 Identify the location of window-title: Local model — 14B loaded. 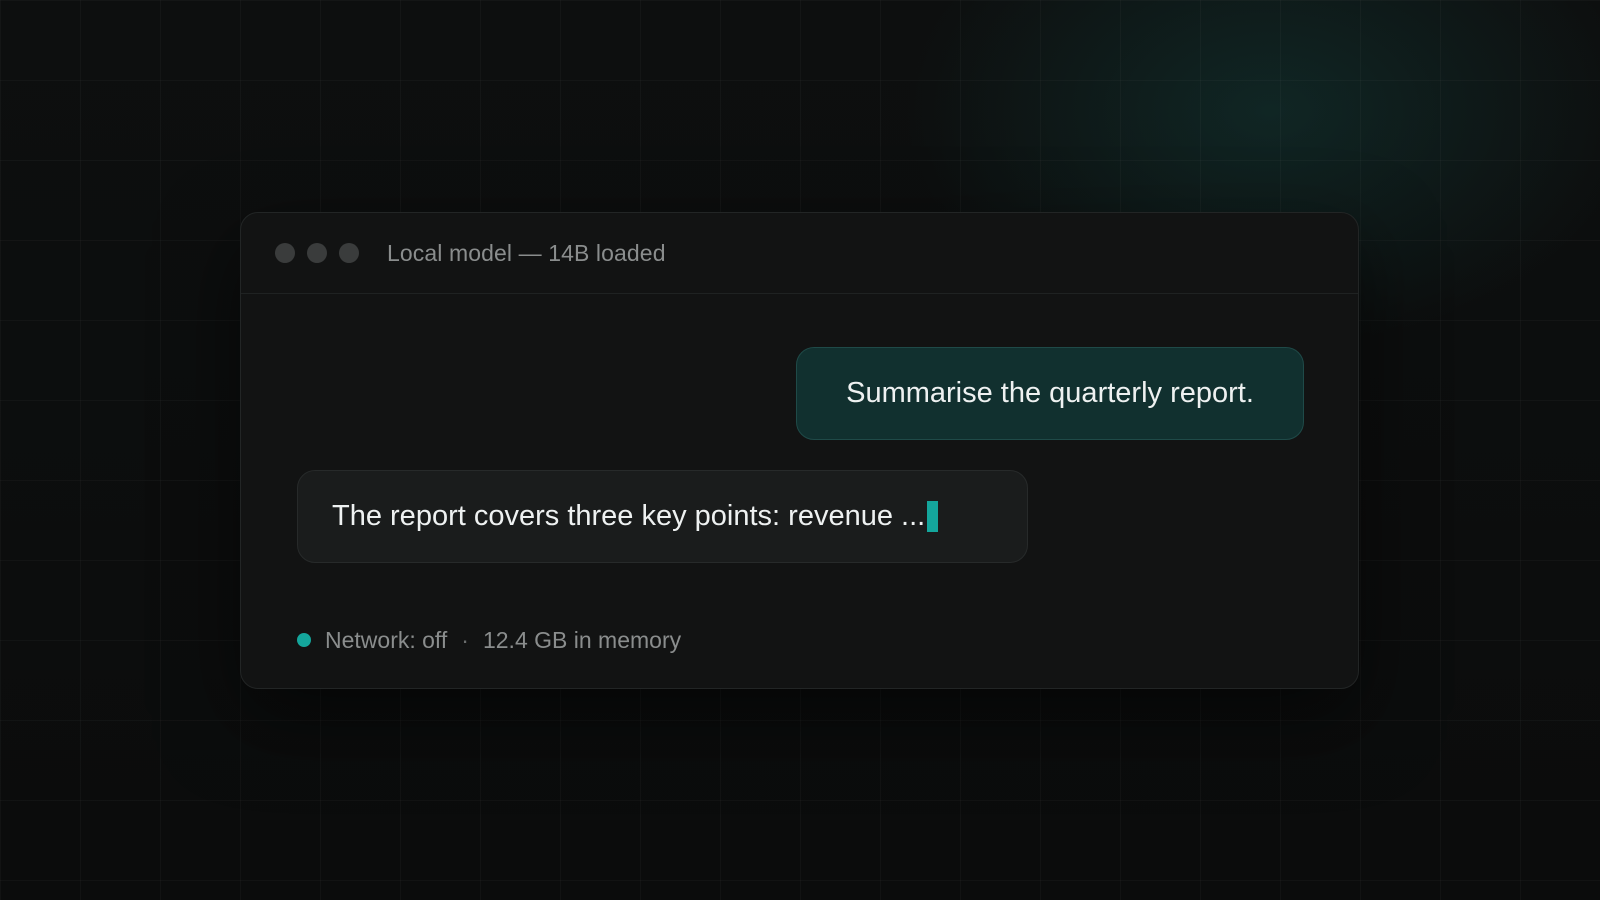
(526, 252).